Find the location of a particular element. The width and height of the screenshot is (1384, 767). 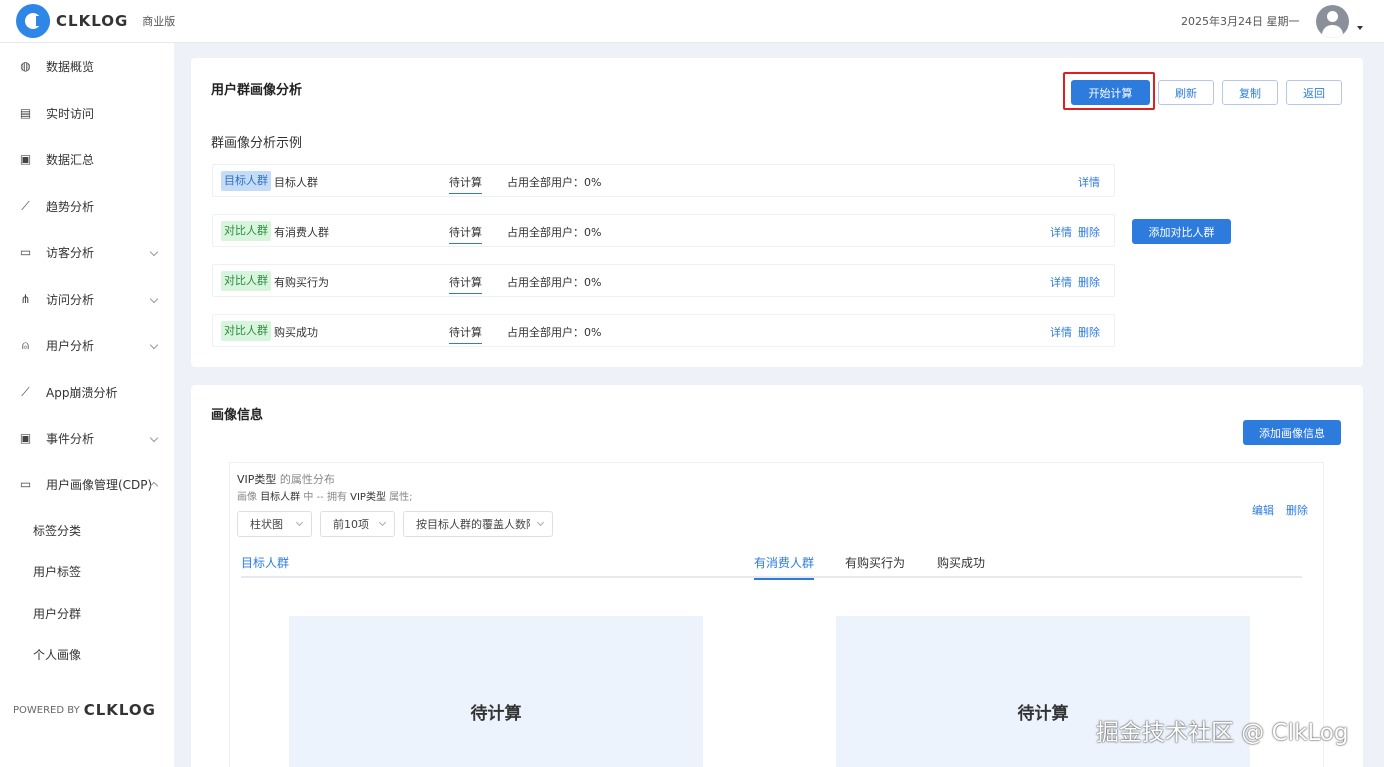

group-name: 有购买行为 is located at coordinates (301, 282).